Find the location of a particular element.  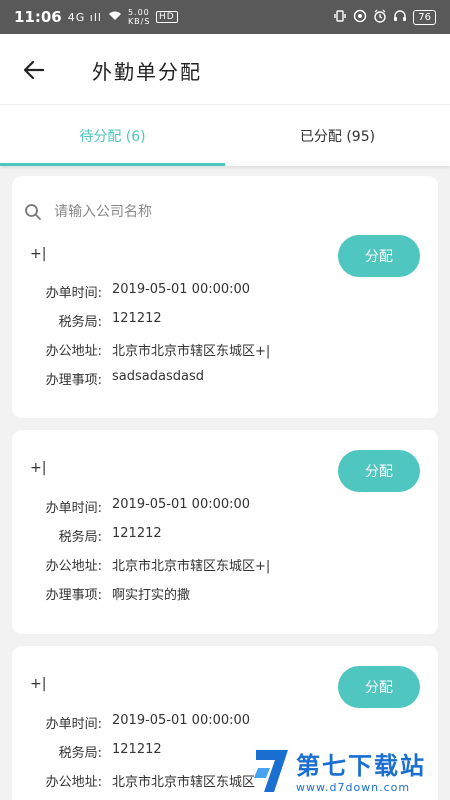

watermark-logo: 第七下载站 www.d7down.com is located at coordinates (349, 770).